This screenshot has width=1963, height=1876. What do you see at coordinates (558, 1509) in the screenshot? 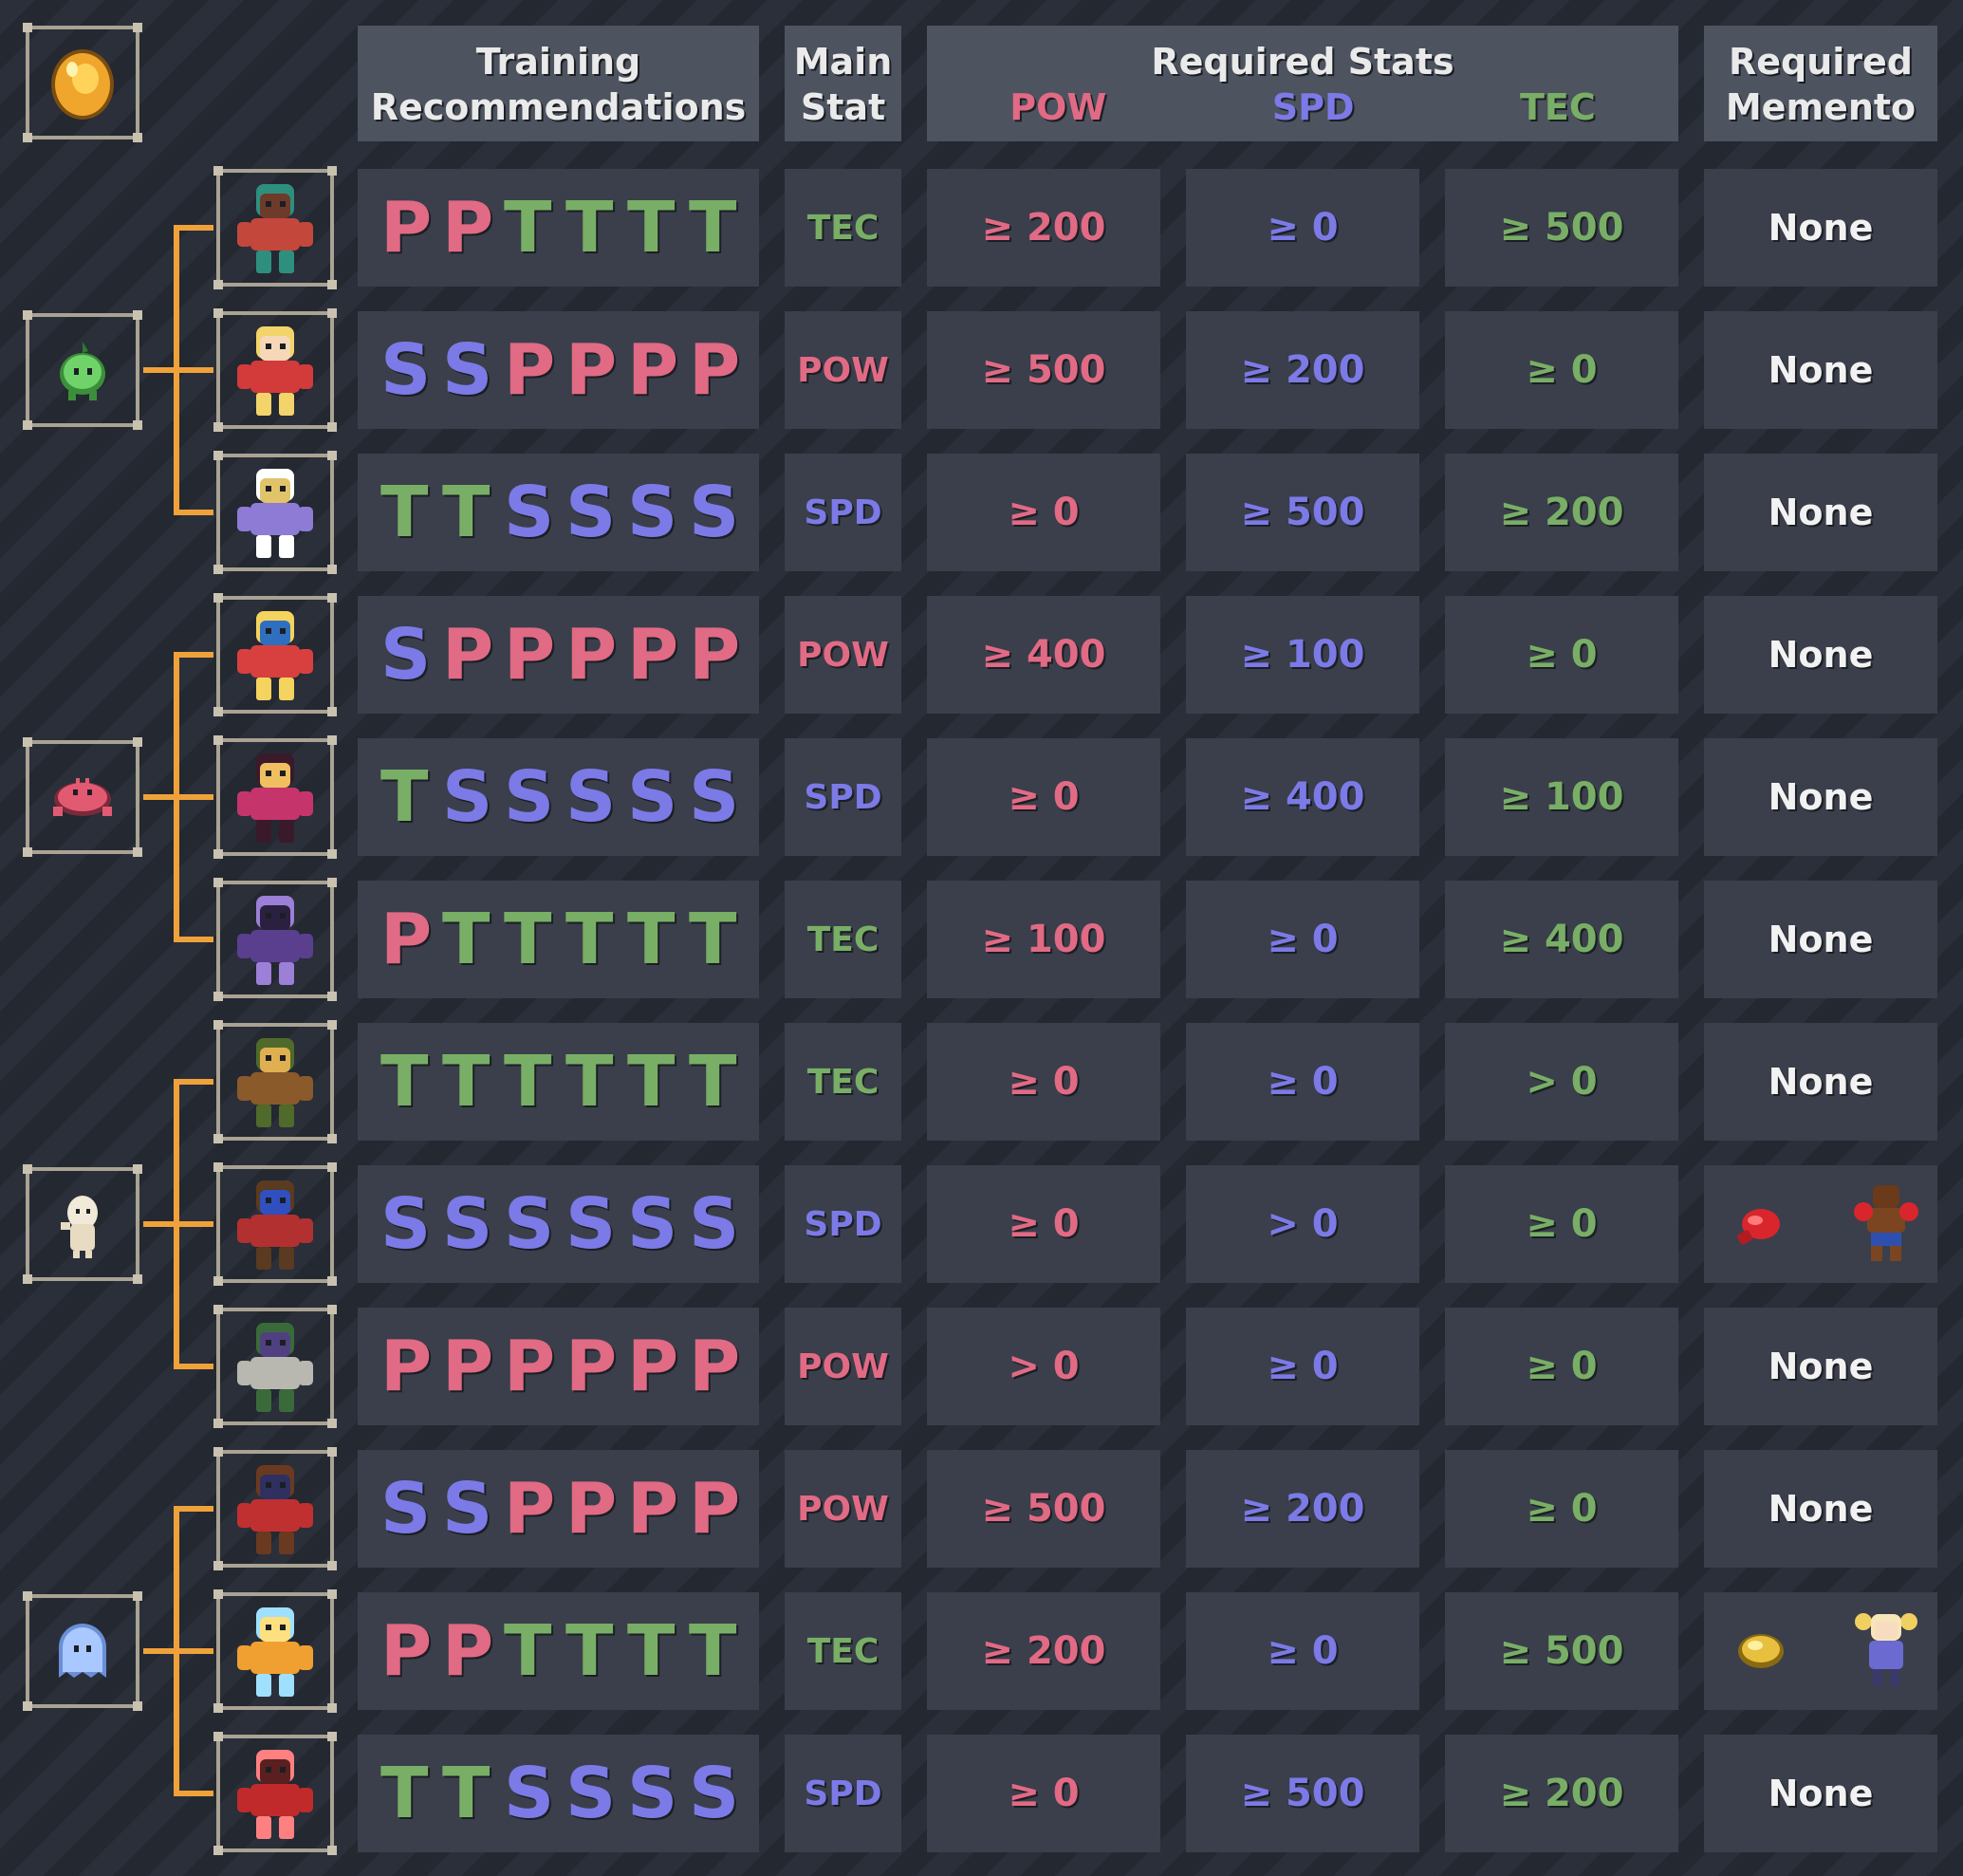
I see `training-recommendations: SSPPPP` at bounding box center [558, 1509].